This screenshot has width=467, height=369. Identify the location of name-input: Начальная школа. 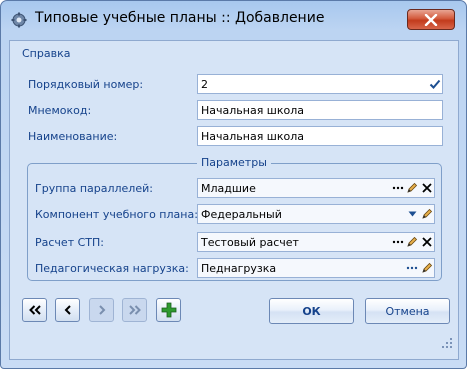
(320, 136).